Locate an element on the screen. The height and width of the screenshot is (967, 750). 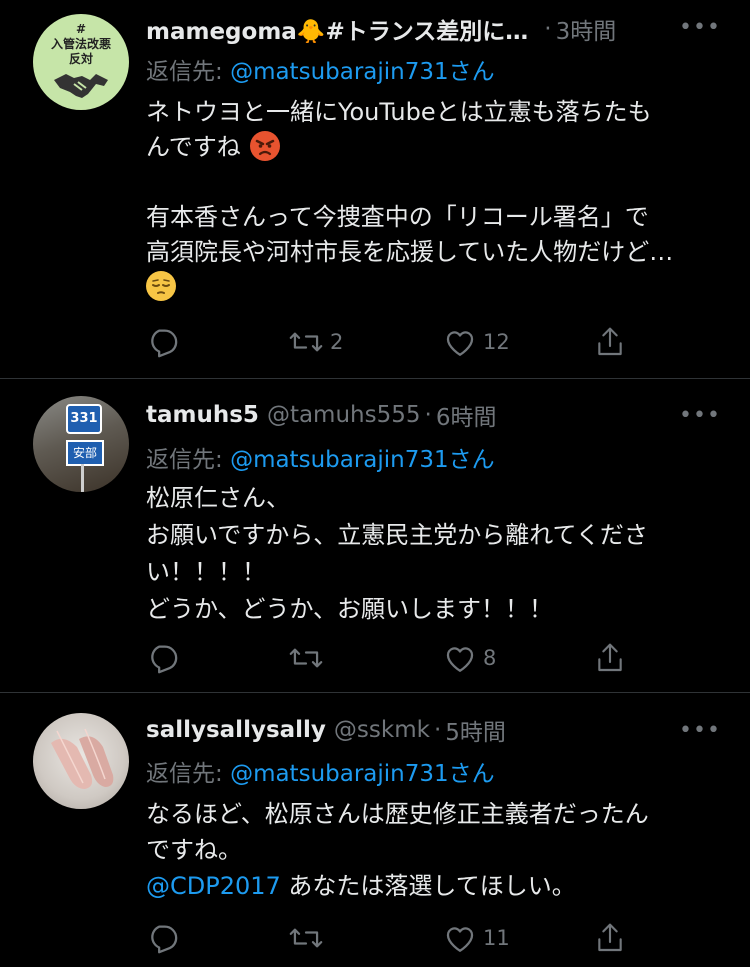
tweet-text-line: 松原仁さん、 is located at coordinates (218, 498).